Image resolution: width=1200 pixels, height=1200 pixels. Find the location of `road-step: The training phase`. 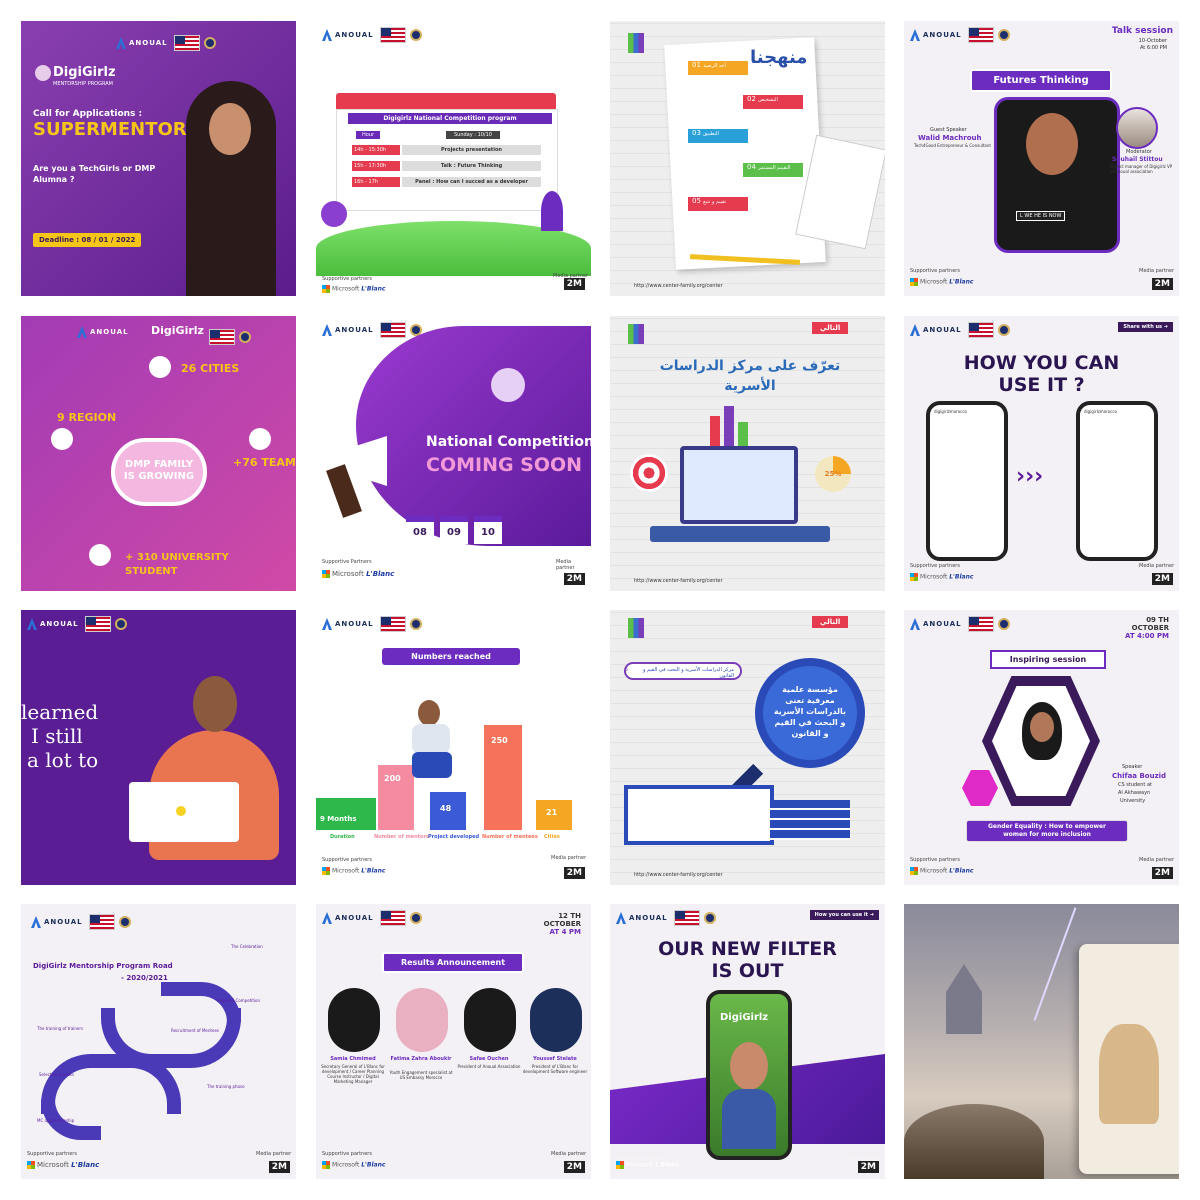

road-step: The training phase is located at coordinates (226, 1086).